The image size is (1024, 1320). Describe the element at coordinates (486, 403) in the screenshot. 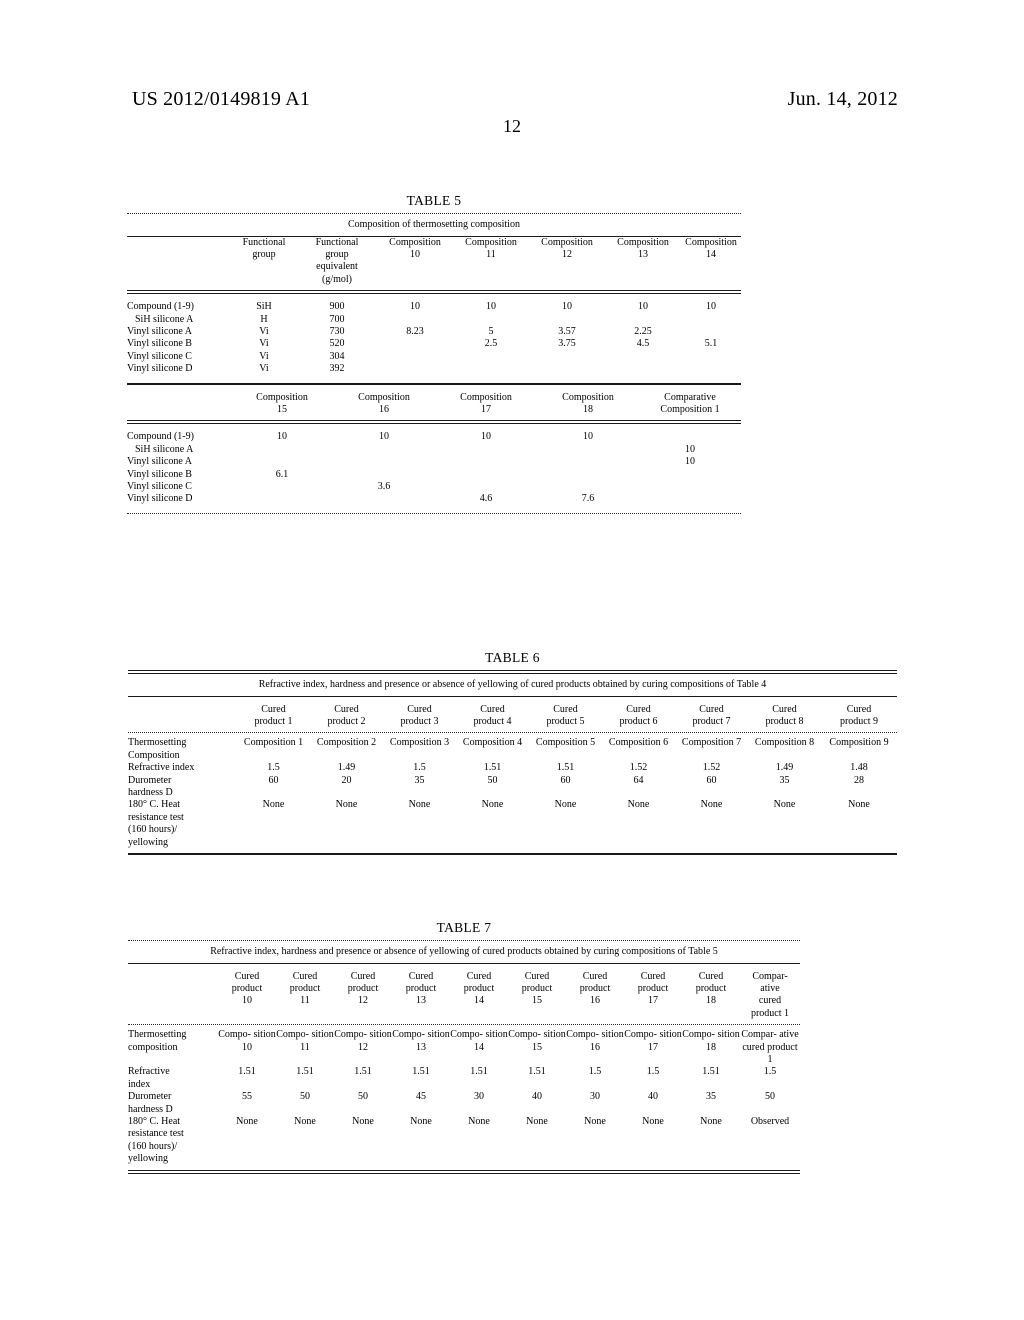

I see `col-head-composition-17: Composition 17` at that location.